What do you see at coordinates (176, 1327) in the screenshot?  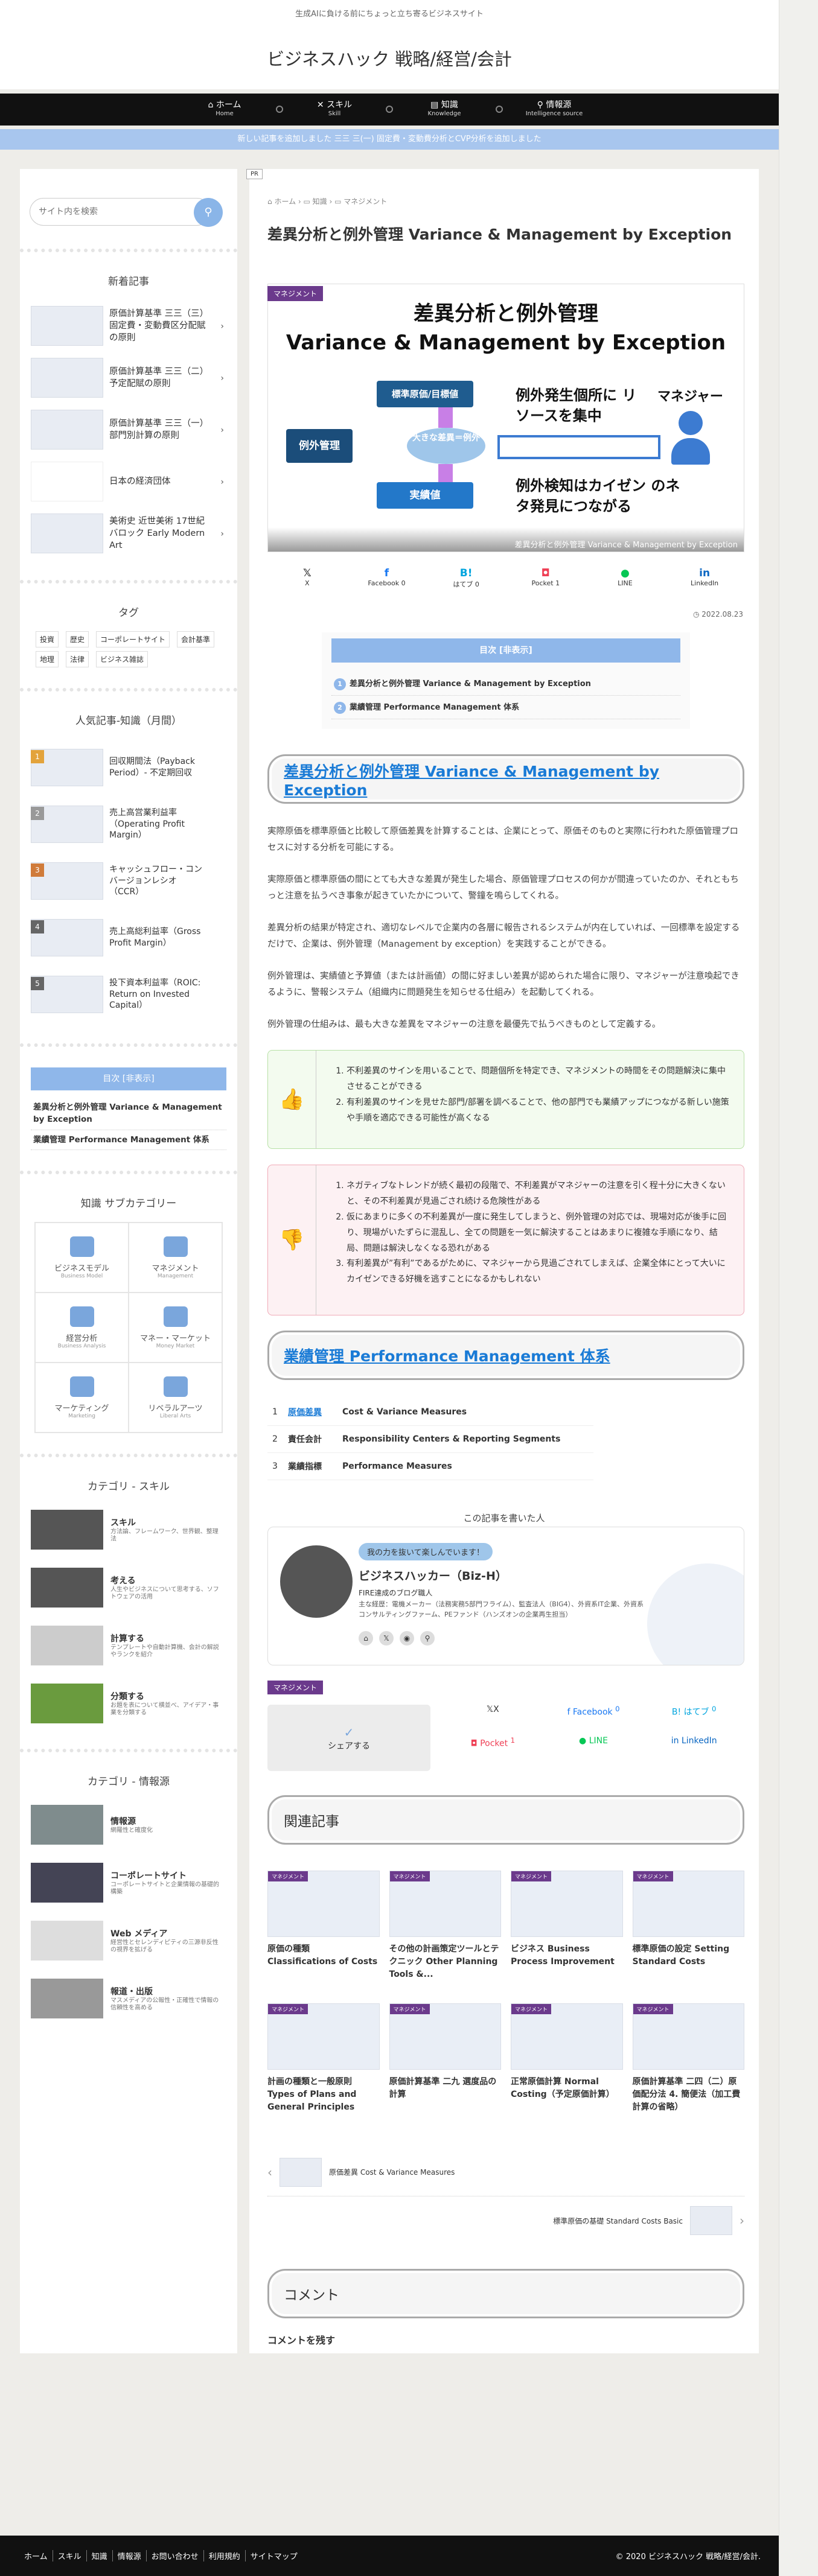 I see `knowledge-cat: マネー・マーケット Money Market` at bounding box center [176, 1327].